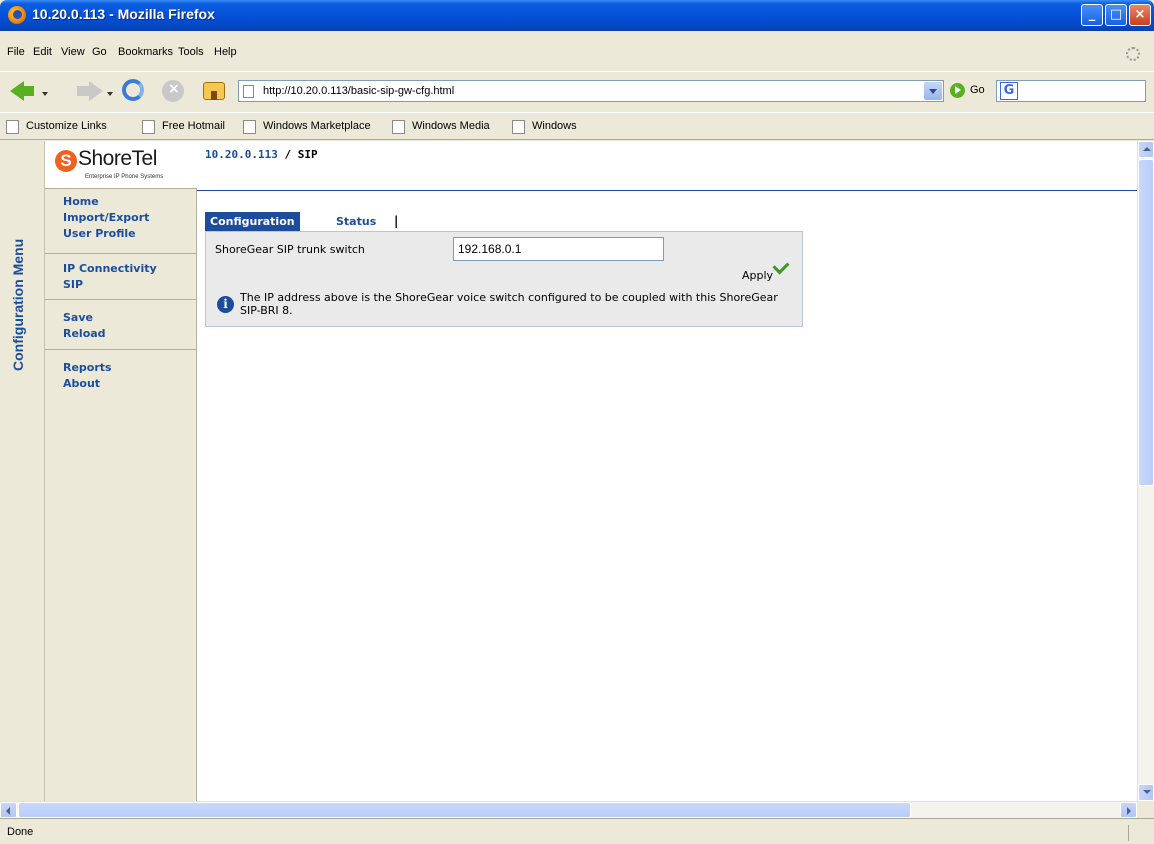  What do you see at coordinates (1116, 15) in the screenshot?
I see `maximize-button: □` at bounding box center [1116, 15].